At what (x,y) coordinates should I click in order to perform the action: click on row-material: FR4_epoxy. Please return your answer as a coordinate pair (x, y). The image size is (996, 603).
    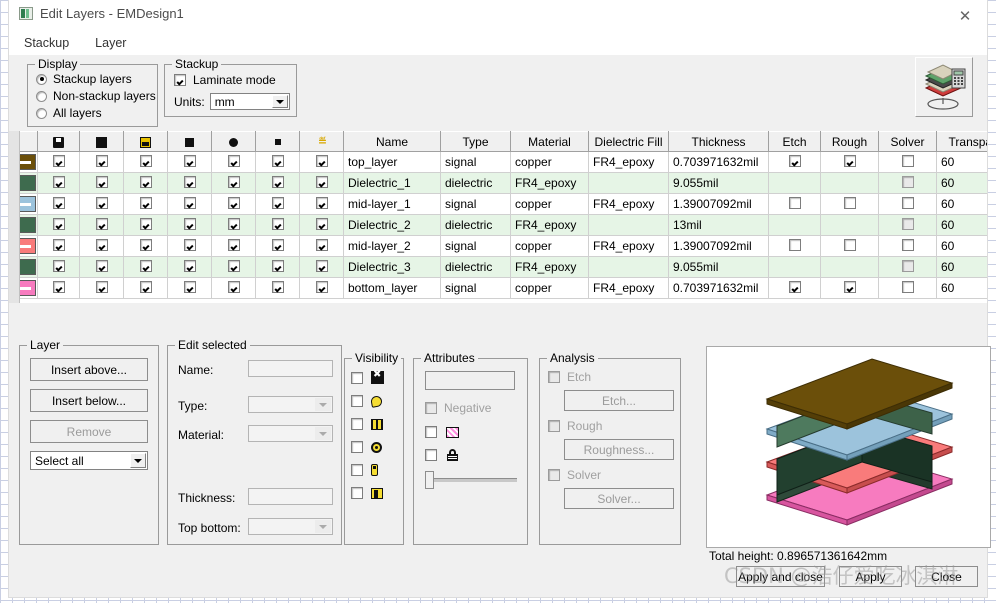
    Looking at the image, I should click on (549, 183).